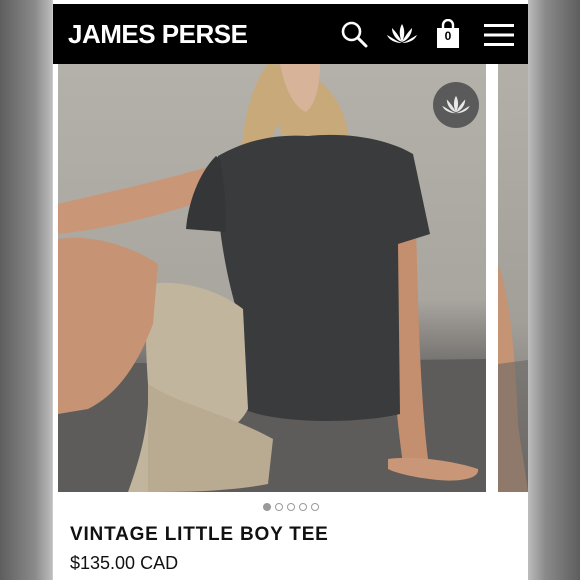 This screenshot has height=580, width=580. Describe the element at coordinates (402, 34) in the screenshot. I see `lotus-icon` at that location.